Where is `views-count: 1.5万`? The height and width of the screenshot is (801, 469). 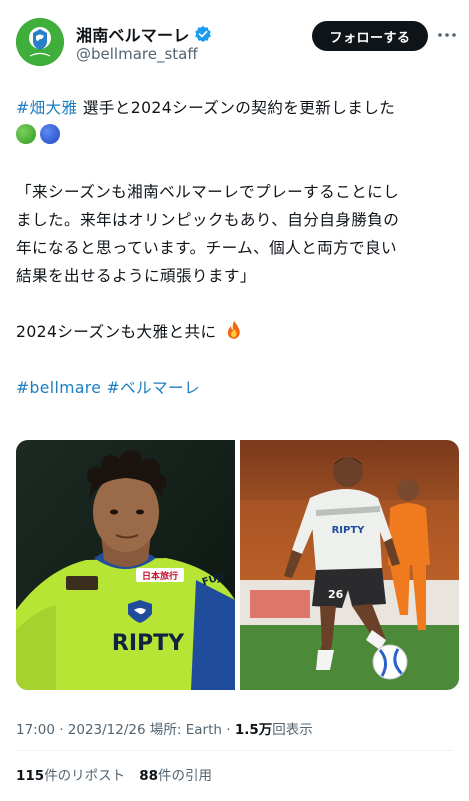
views-count: 1.5万 is located at coordinates (253, 730).